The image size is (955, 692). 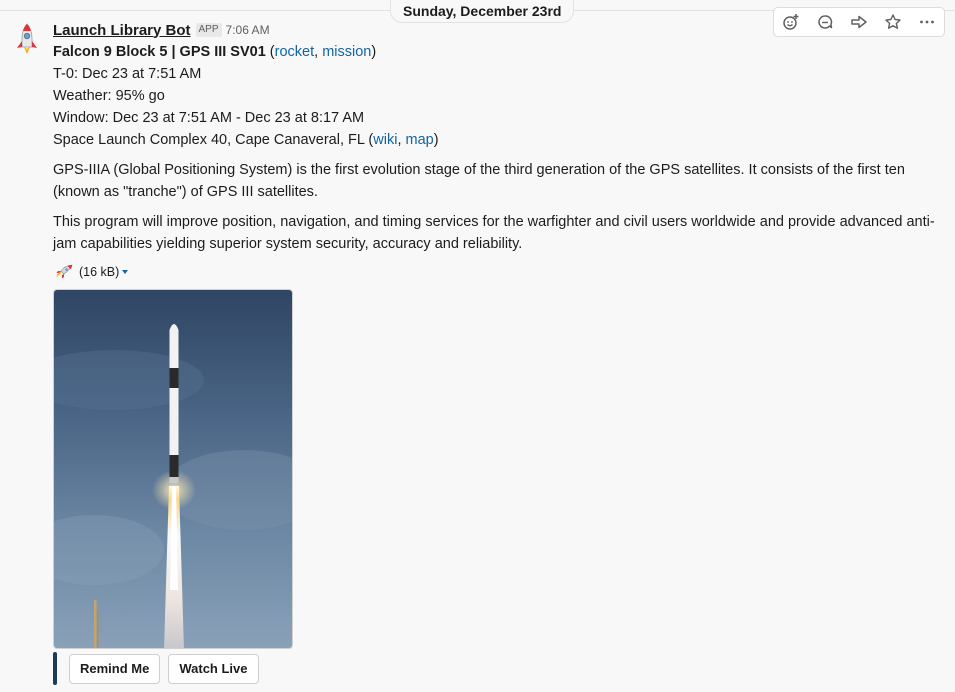 I want to click on rocket-link: rocket, so click(x=295, y=52).